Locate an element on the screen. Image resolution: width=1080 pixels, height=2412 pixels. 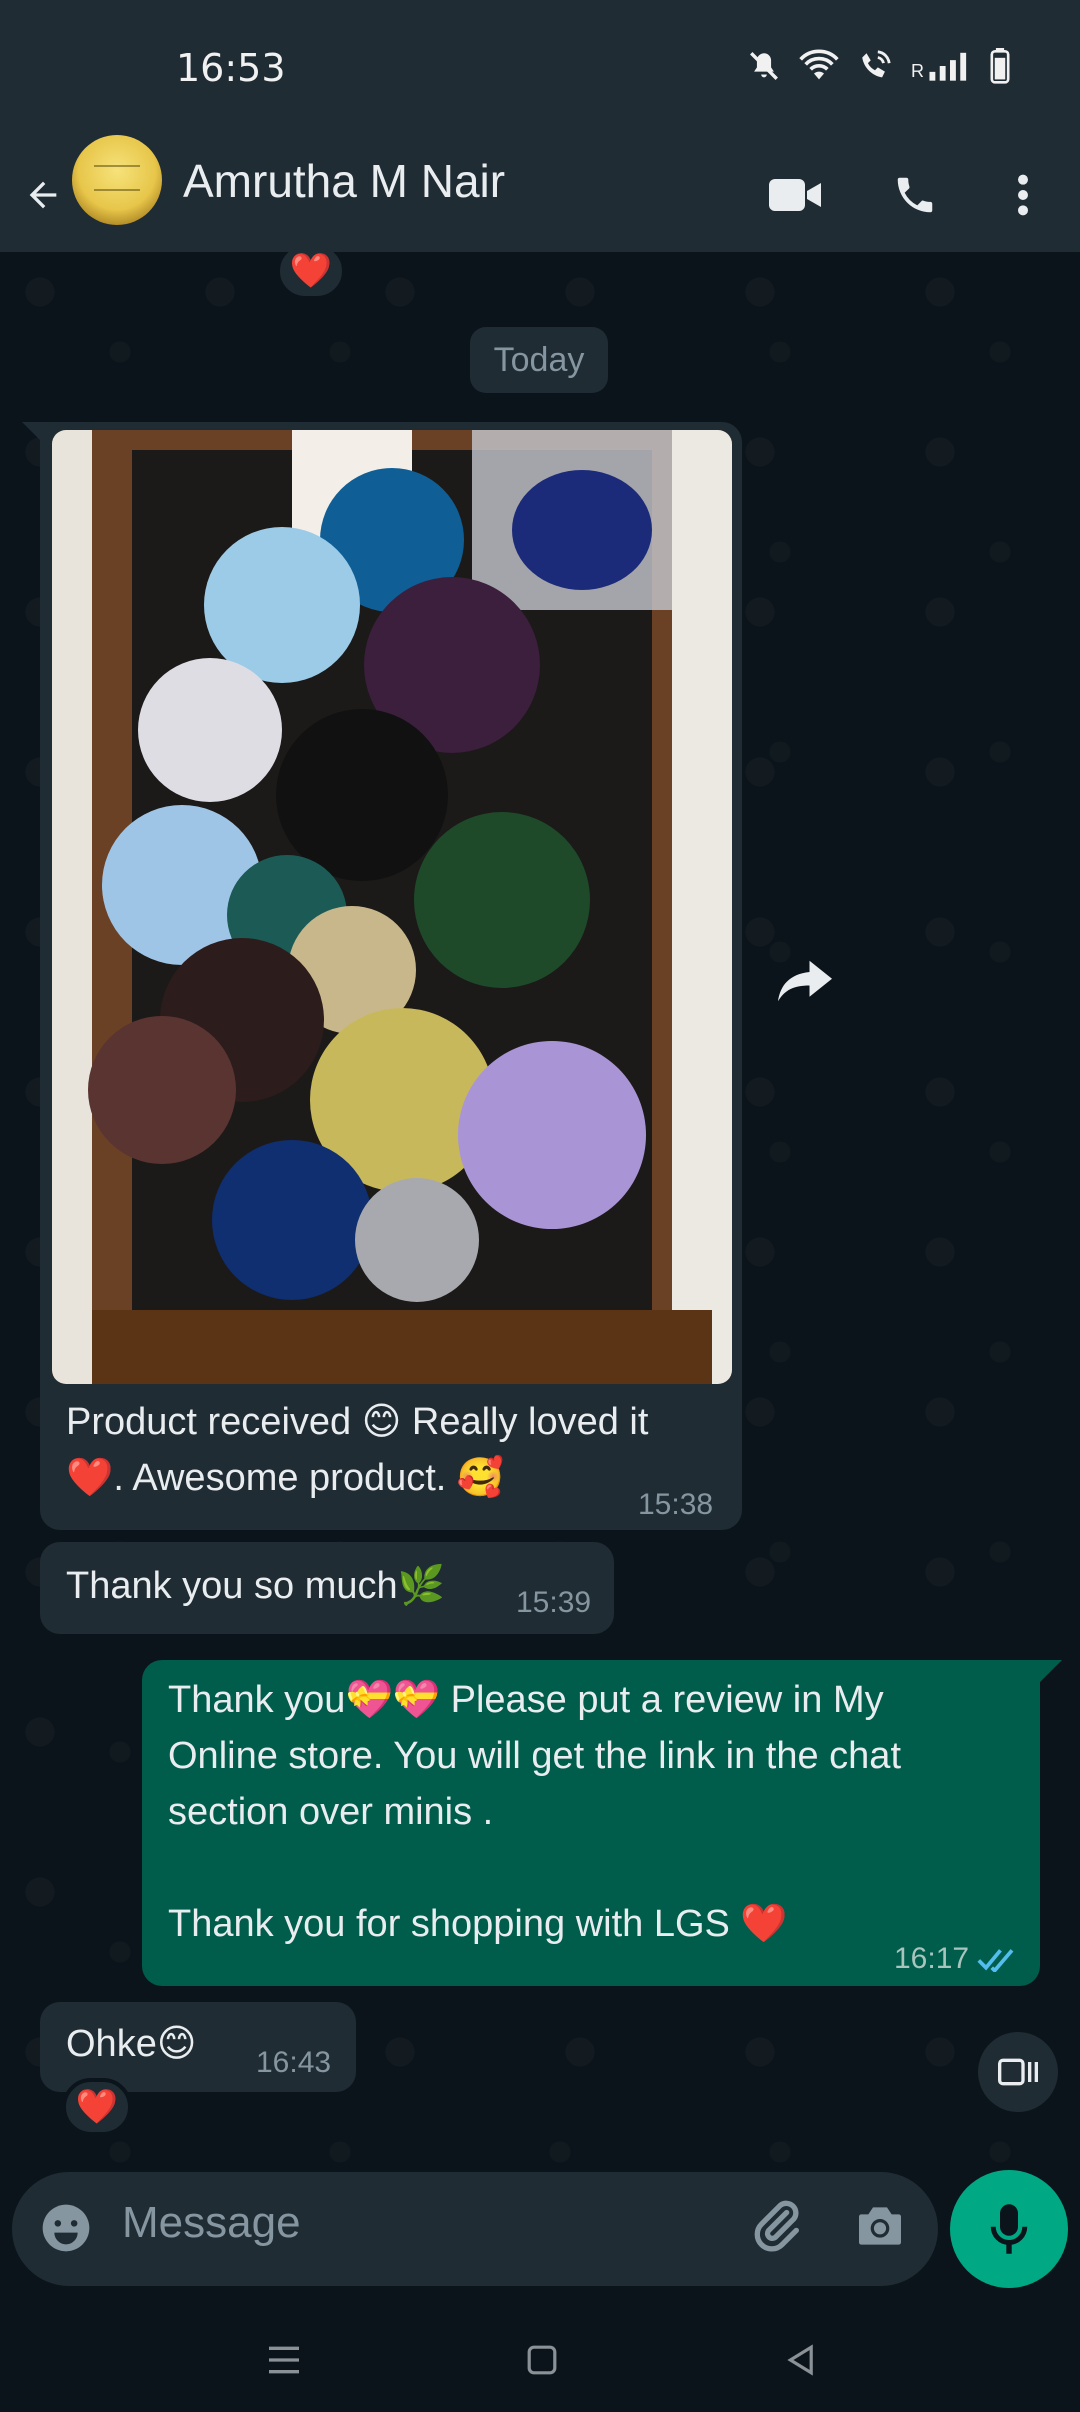
scroll-to-bottom-button is located at coordinates (1018, 2072).